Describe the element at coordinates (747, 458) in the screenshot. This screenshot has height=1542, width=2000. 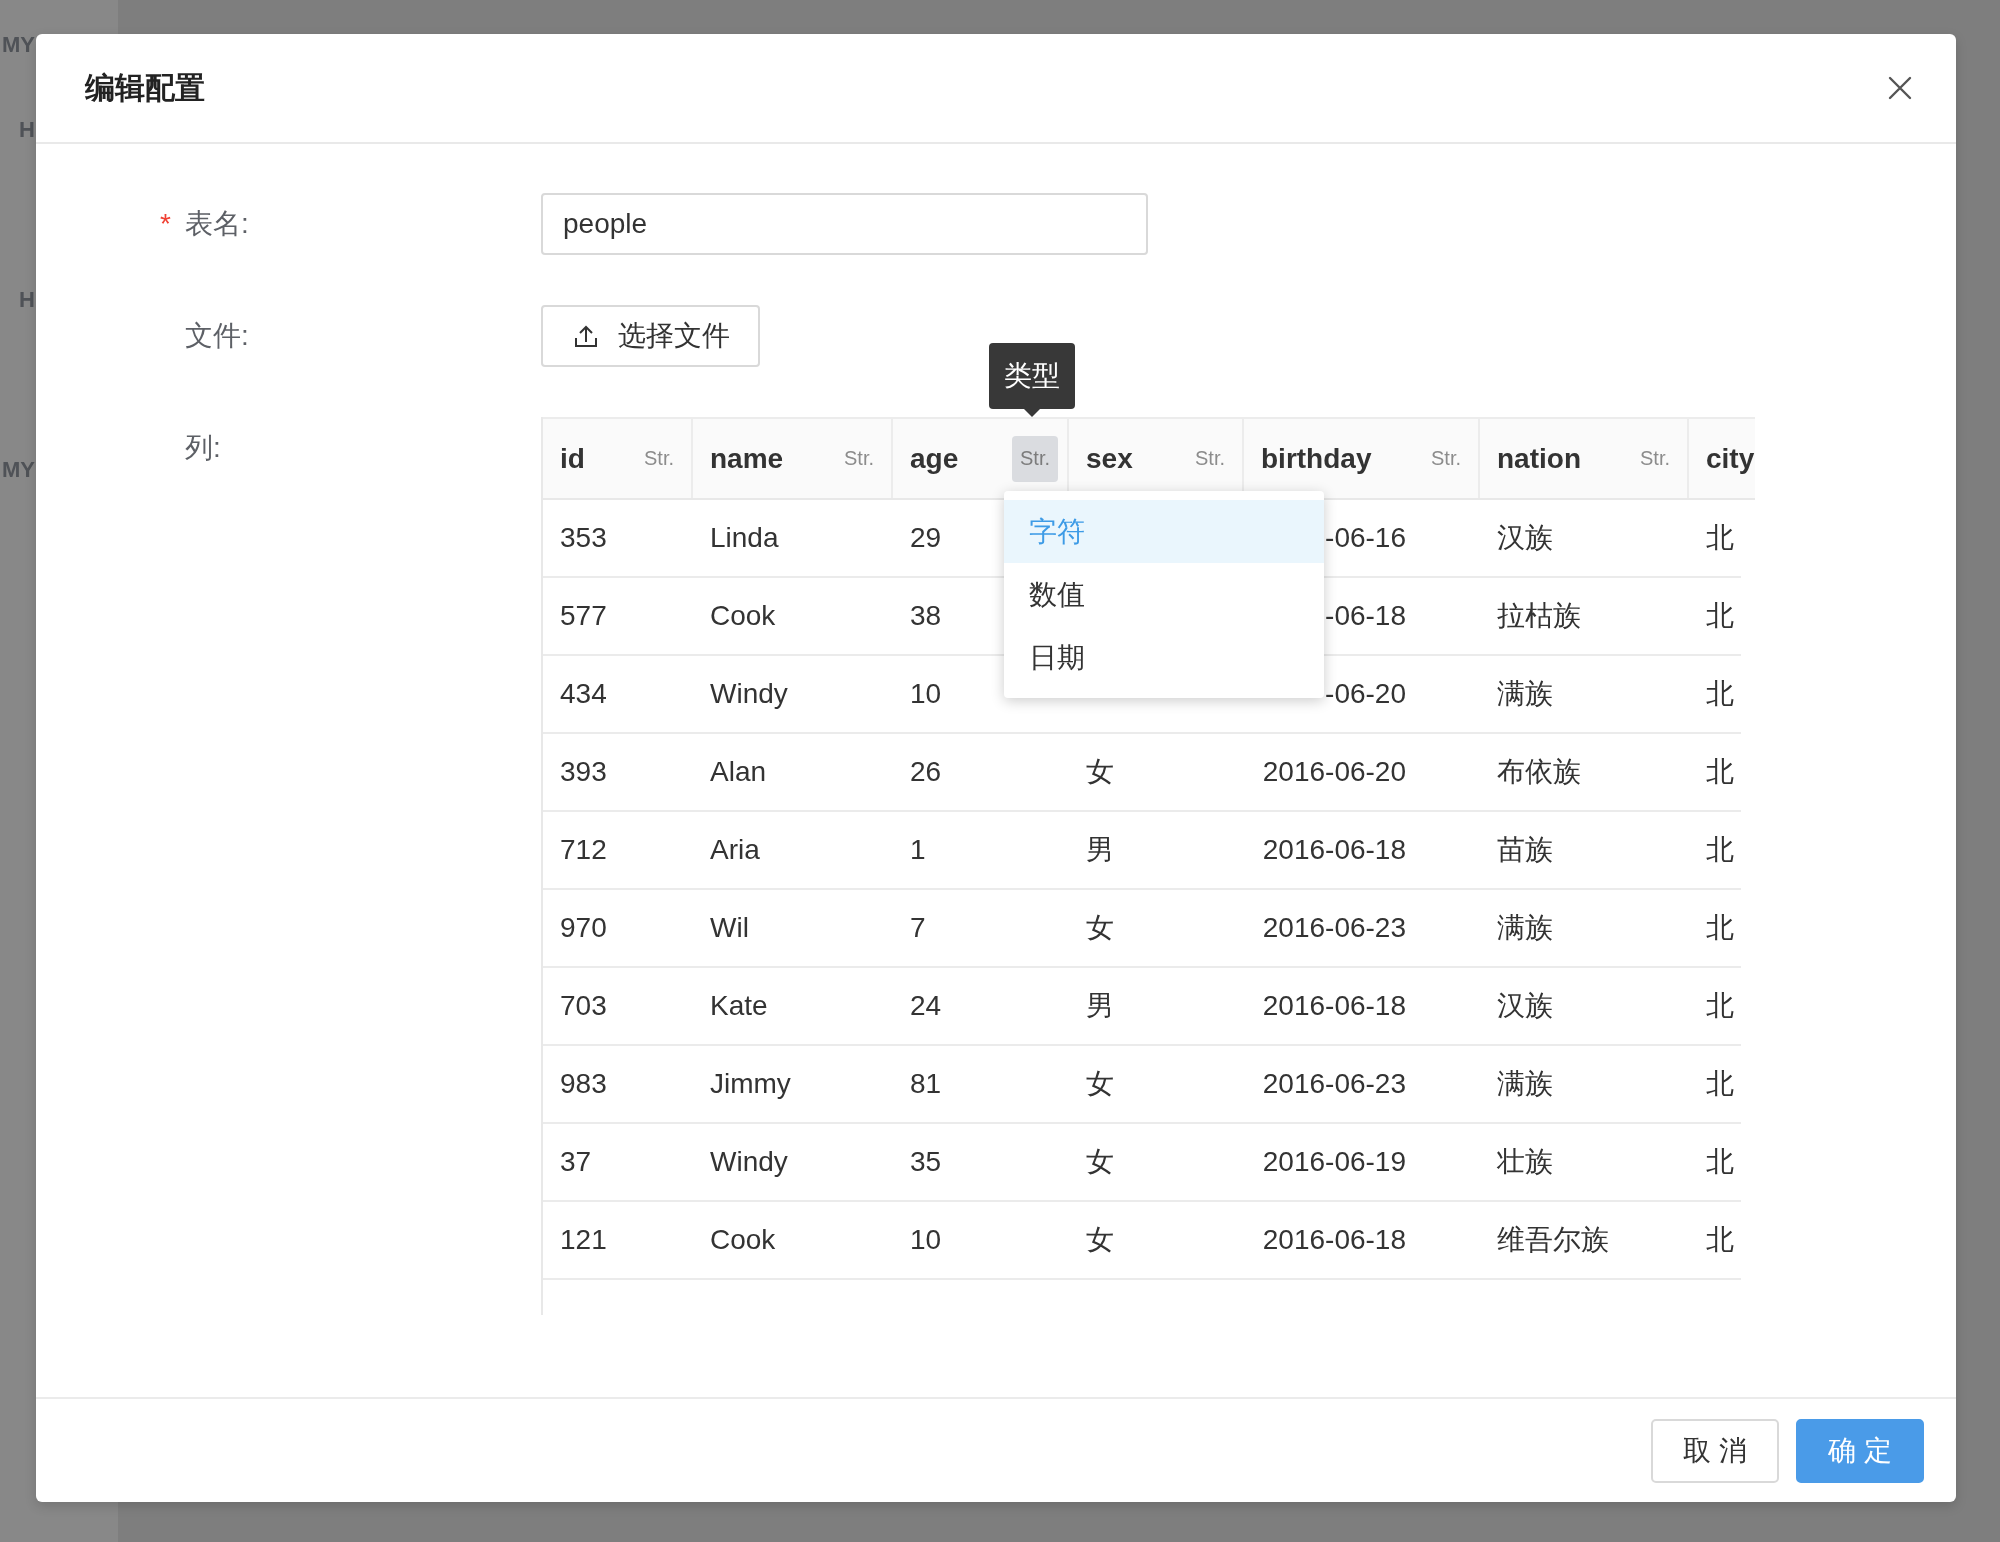
I see `column-header: name` at that location.